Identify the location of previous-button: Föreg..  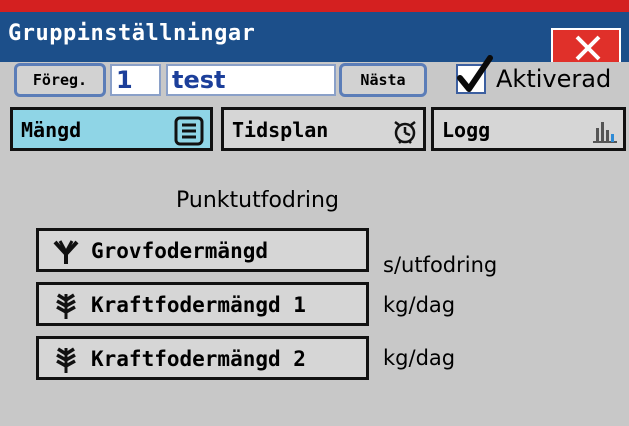
(60, 80).